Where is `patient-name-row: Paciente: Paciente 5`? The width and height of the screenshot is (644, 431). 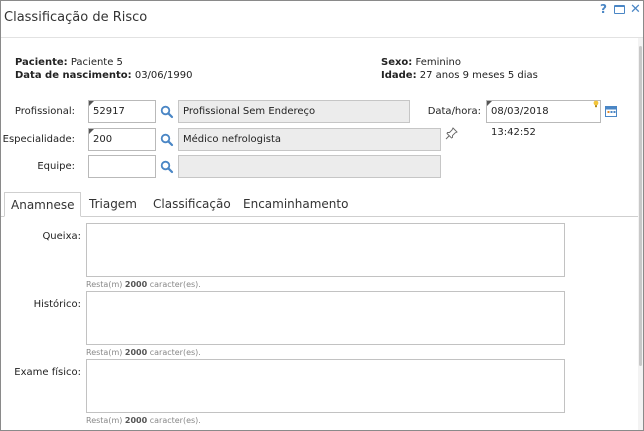 patient-name-row: Paciente: Paciente 5 is located at coordinates (69, 62).